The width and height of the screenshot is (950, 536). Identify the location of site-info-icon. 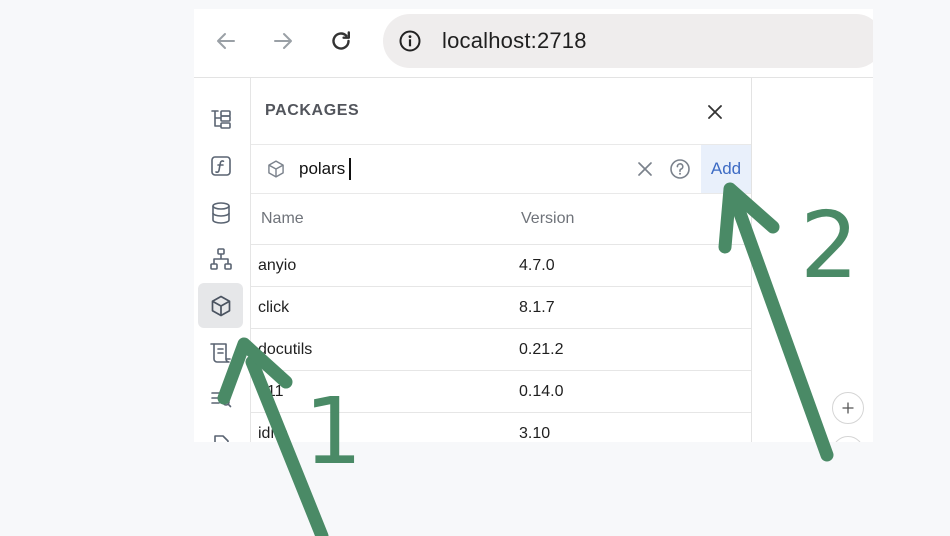
(410, 41).